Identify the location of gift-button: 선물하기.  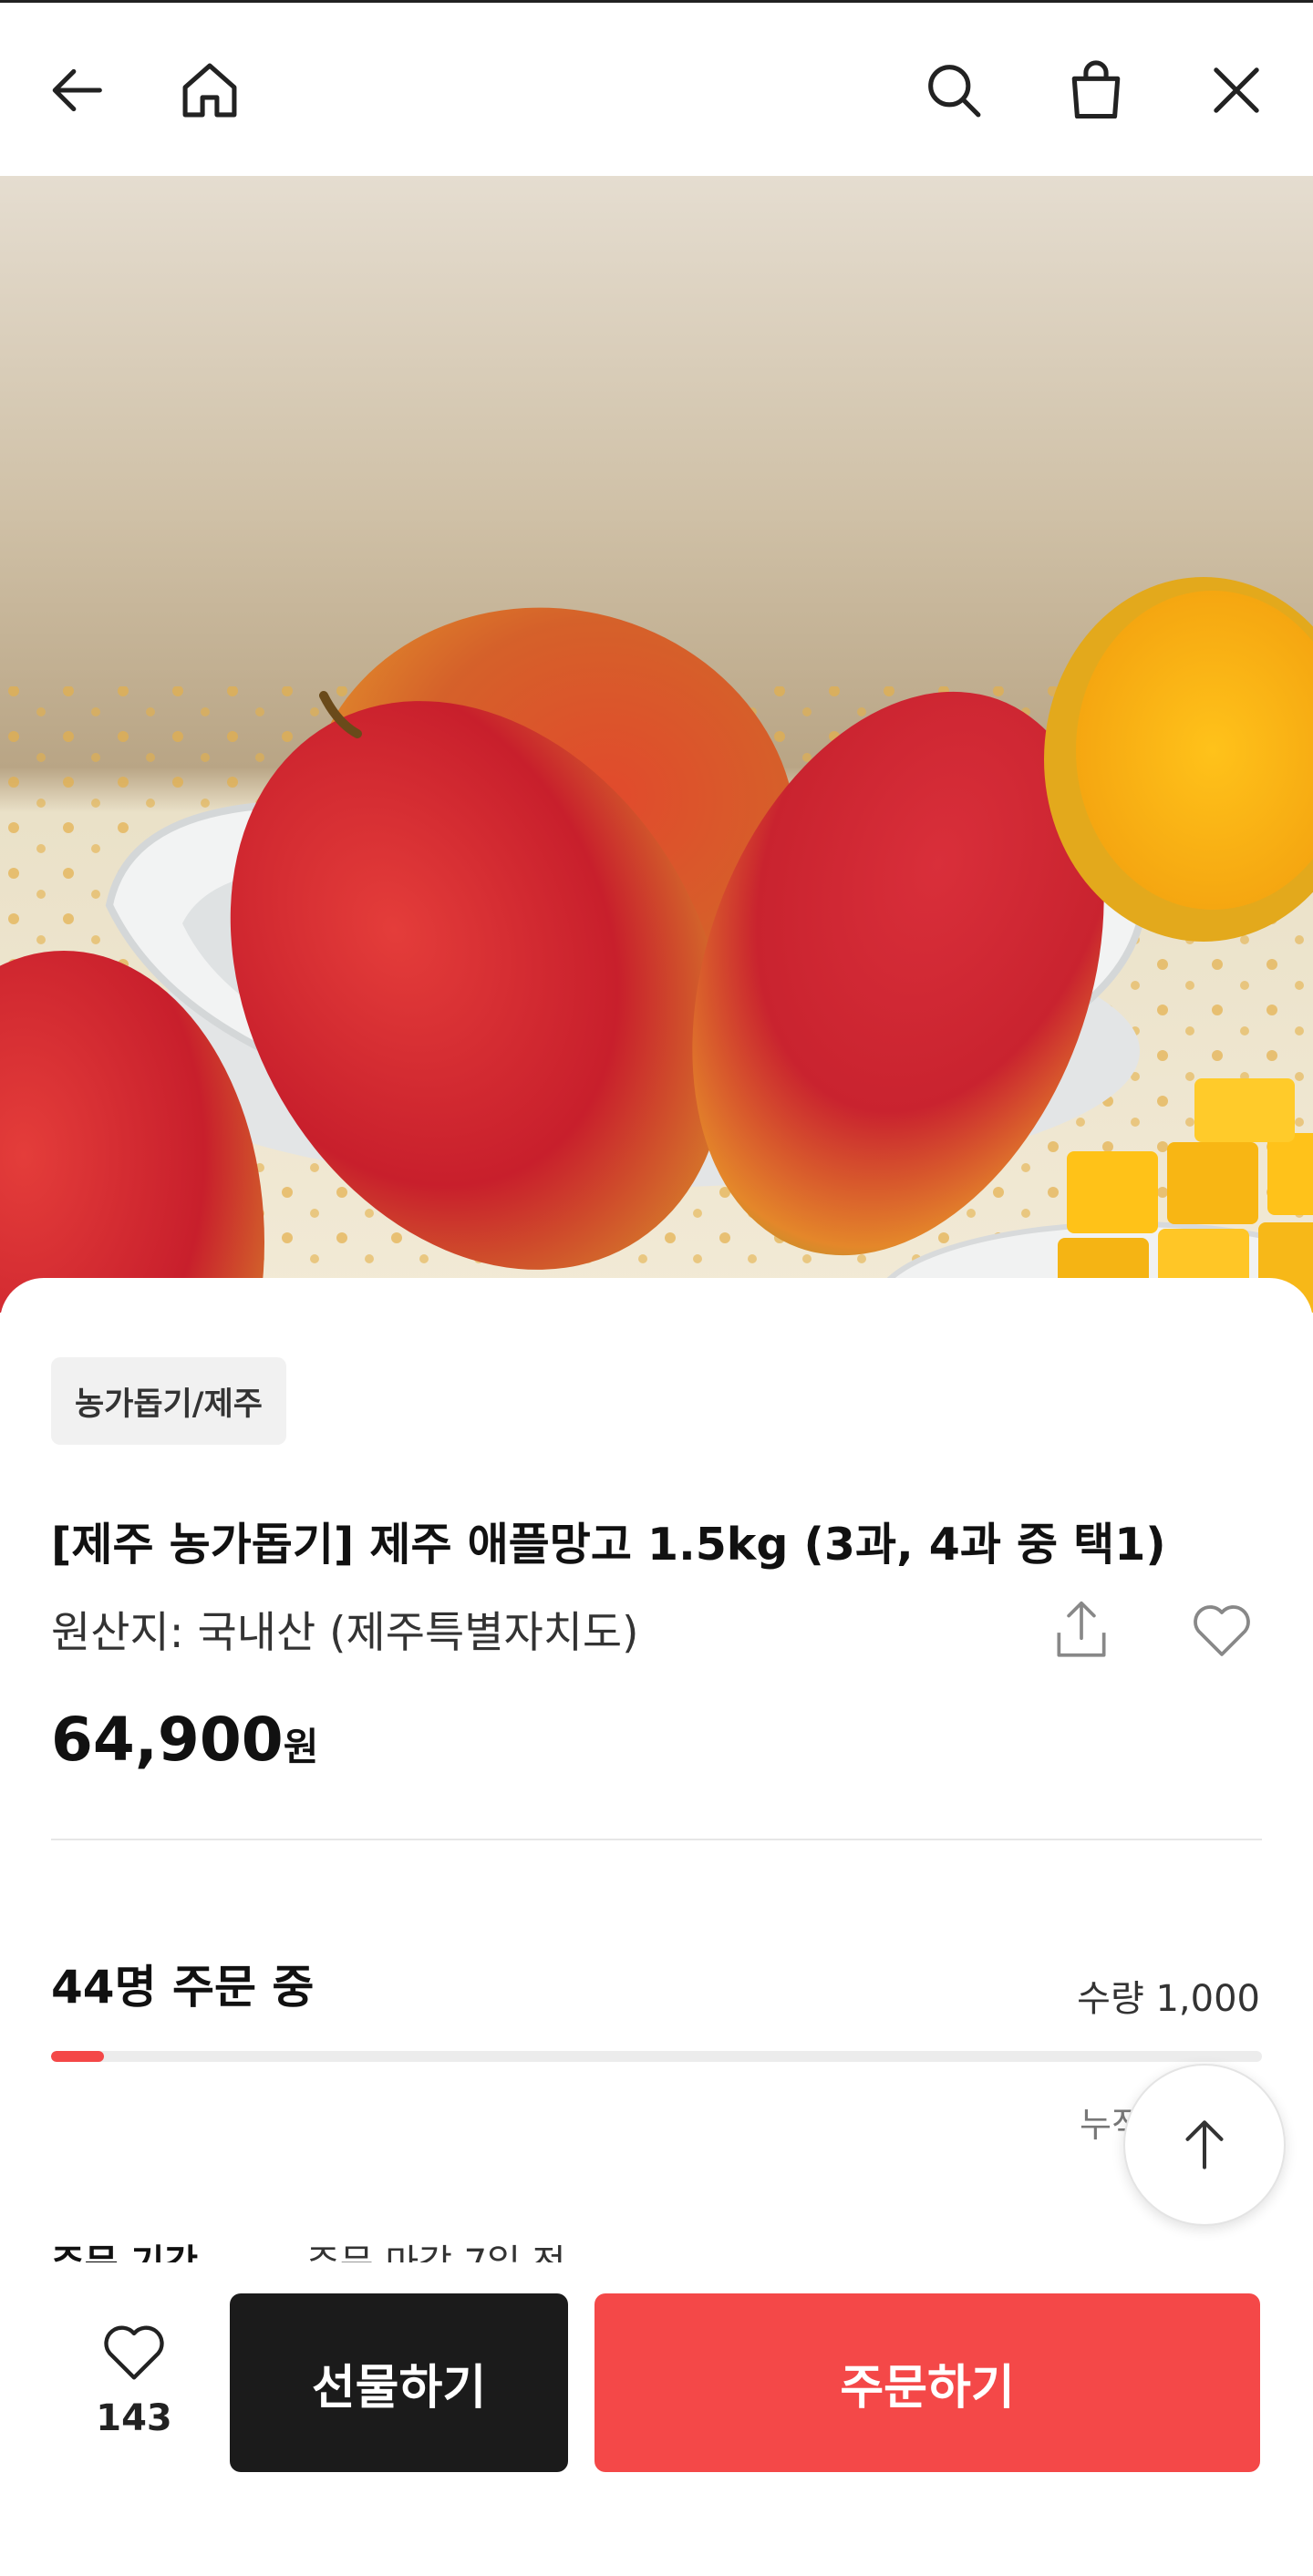
(399, 2382).